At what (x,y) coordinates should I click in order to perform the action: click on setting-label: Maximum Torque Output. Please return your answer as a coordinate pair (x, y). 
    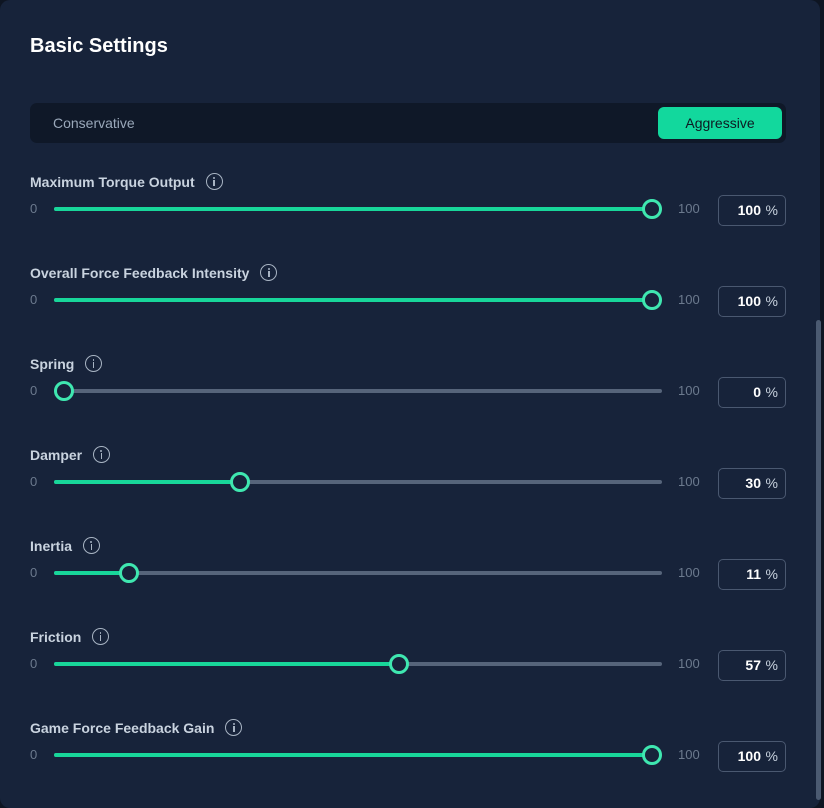
    Looking at the image, I should click on (126, 182).